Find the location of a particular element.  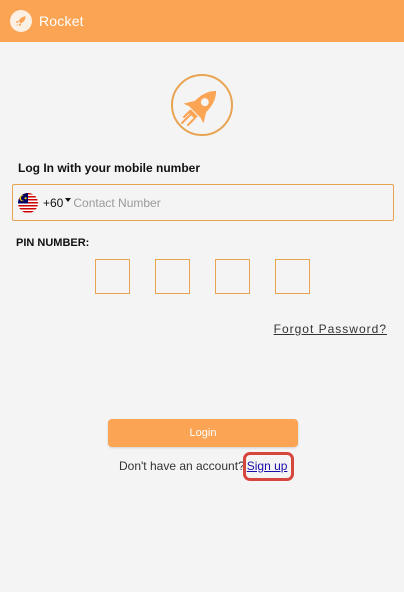

app-header: Rocket is located at coordinates (202, 21).